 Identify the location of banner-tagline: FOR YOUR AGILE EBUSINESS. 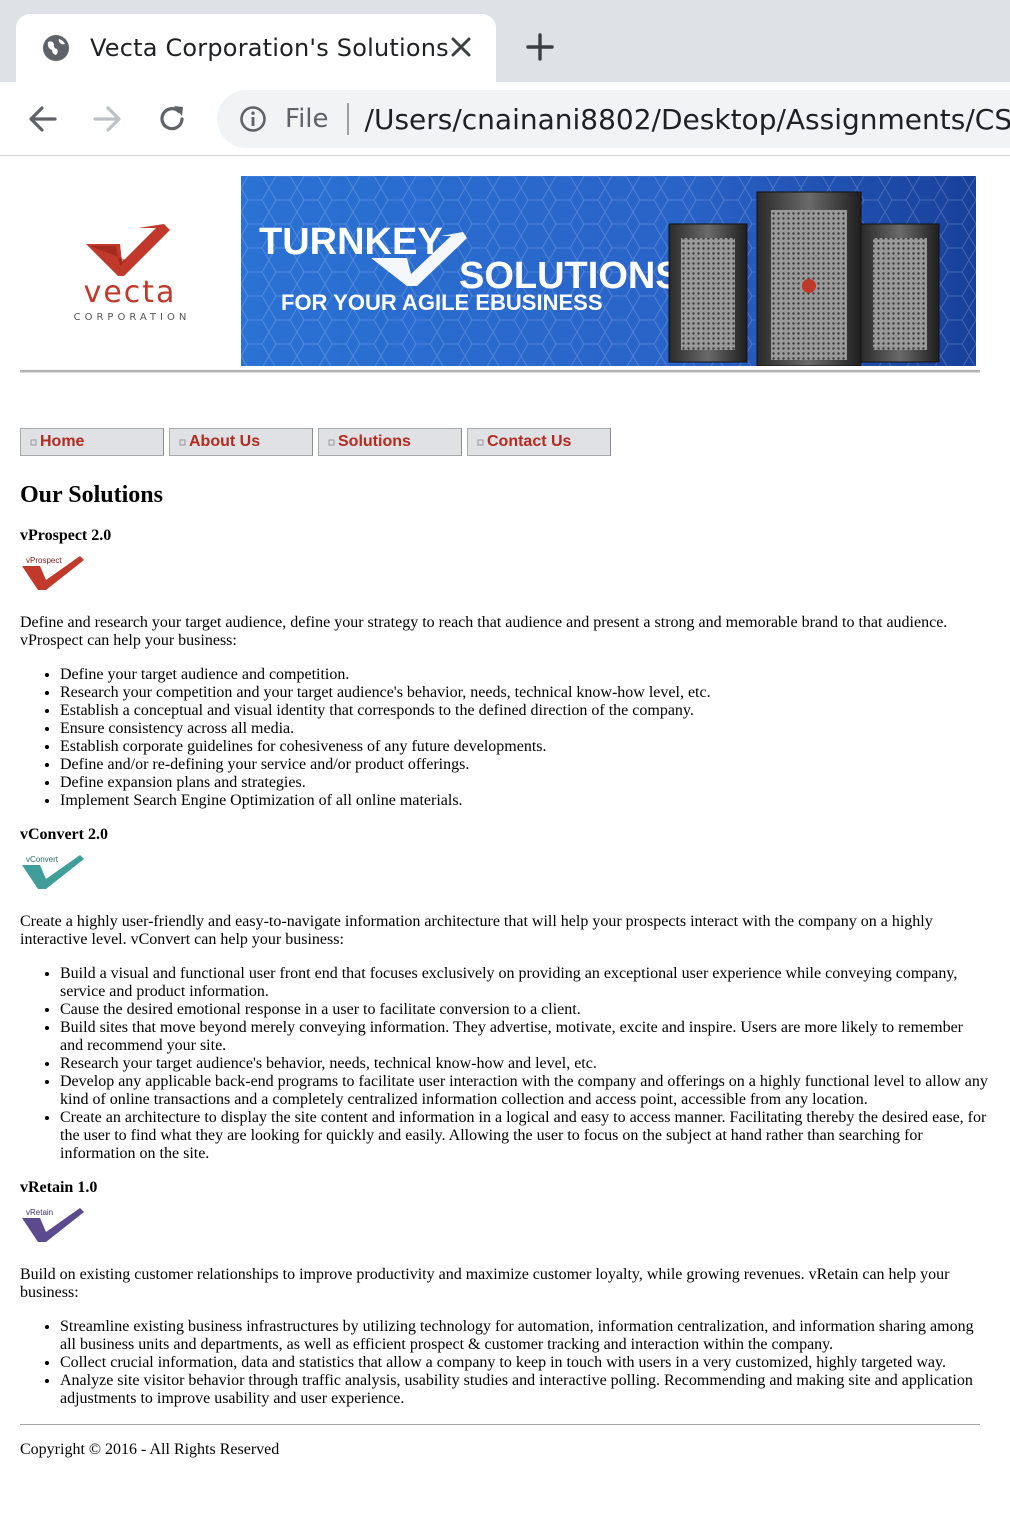
(442, 302).